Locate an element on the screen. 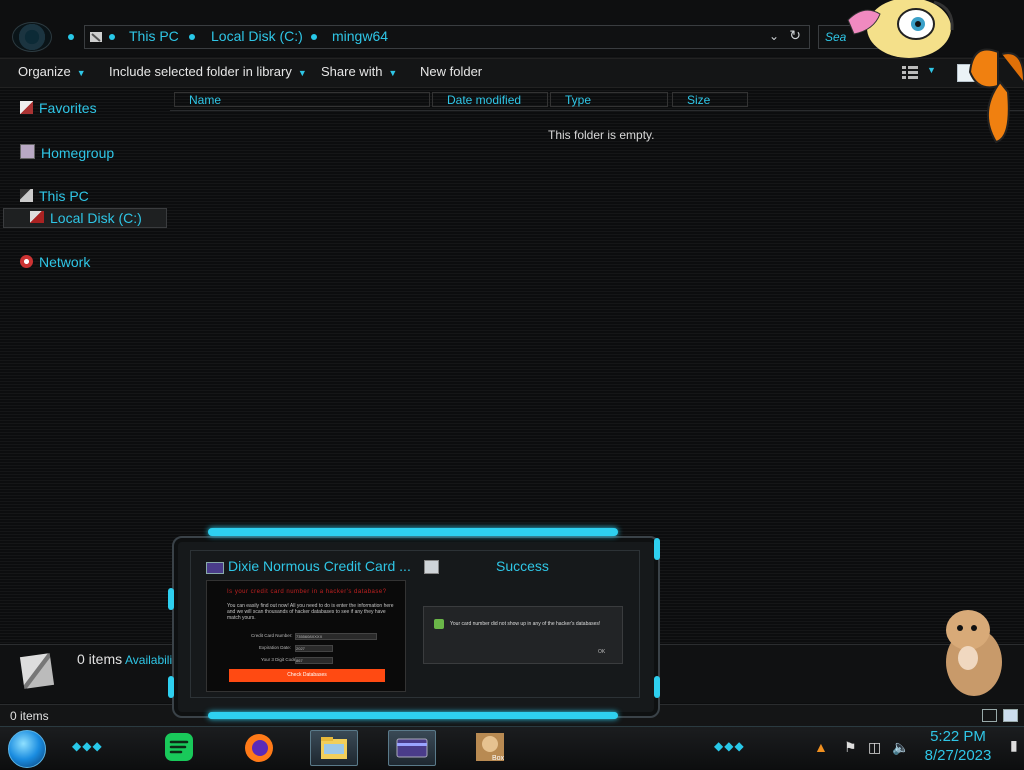 This screenshot has width=1024, height=770. details-view-icon is located at coordinates (989, 715).